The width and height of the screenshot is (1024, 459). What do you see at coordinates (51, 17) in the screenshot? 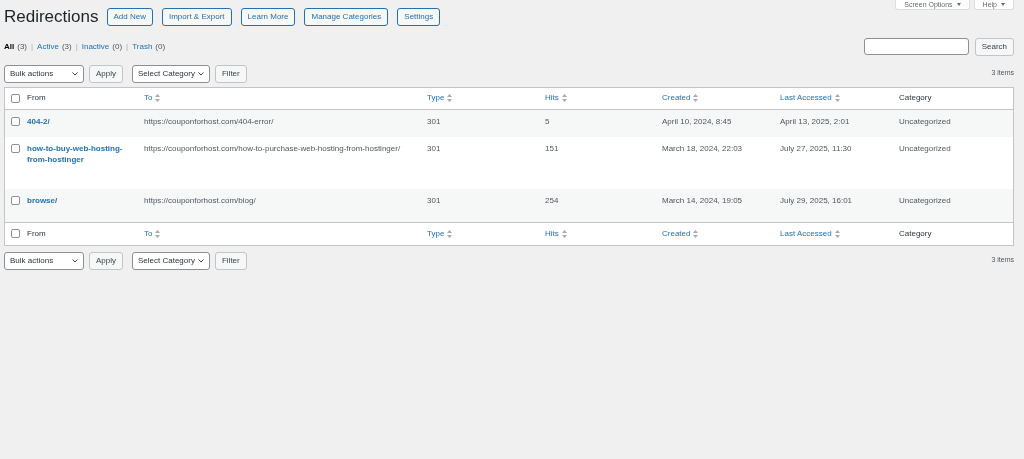
I see `page-title: Redirections` at bounding box center [51, 17].